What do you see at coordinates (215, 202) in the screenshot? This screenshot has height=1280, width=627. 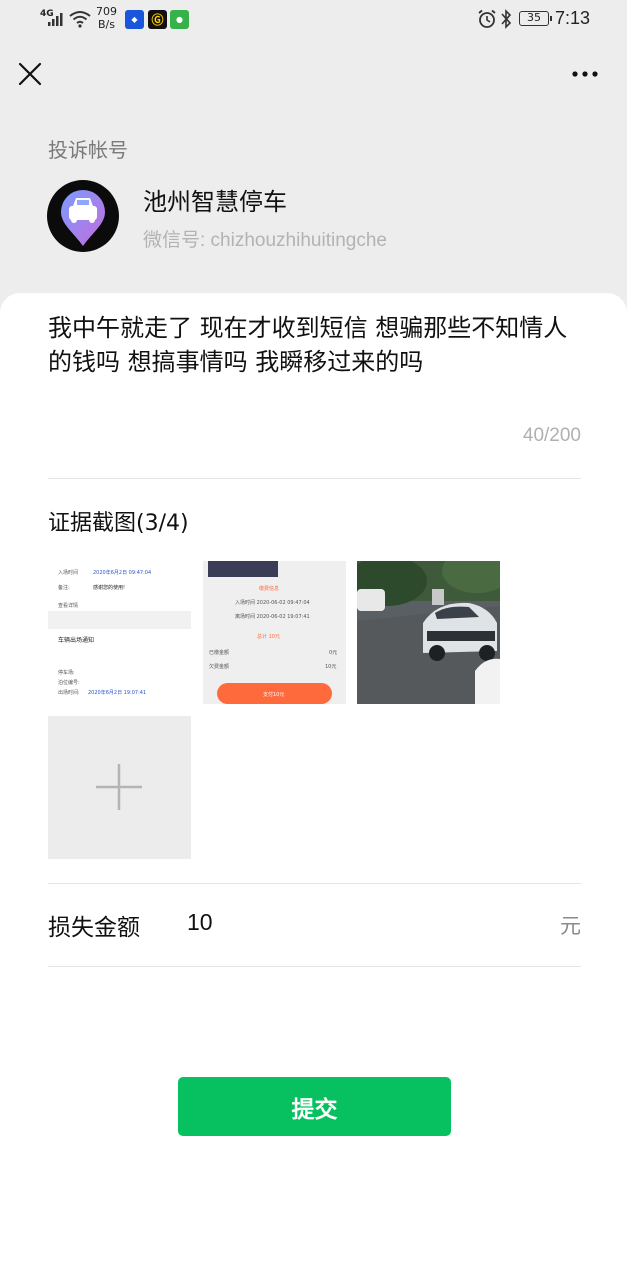 I see `account-name: 池州智慧停车` at bounding box center [215, 202].